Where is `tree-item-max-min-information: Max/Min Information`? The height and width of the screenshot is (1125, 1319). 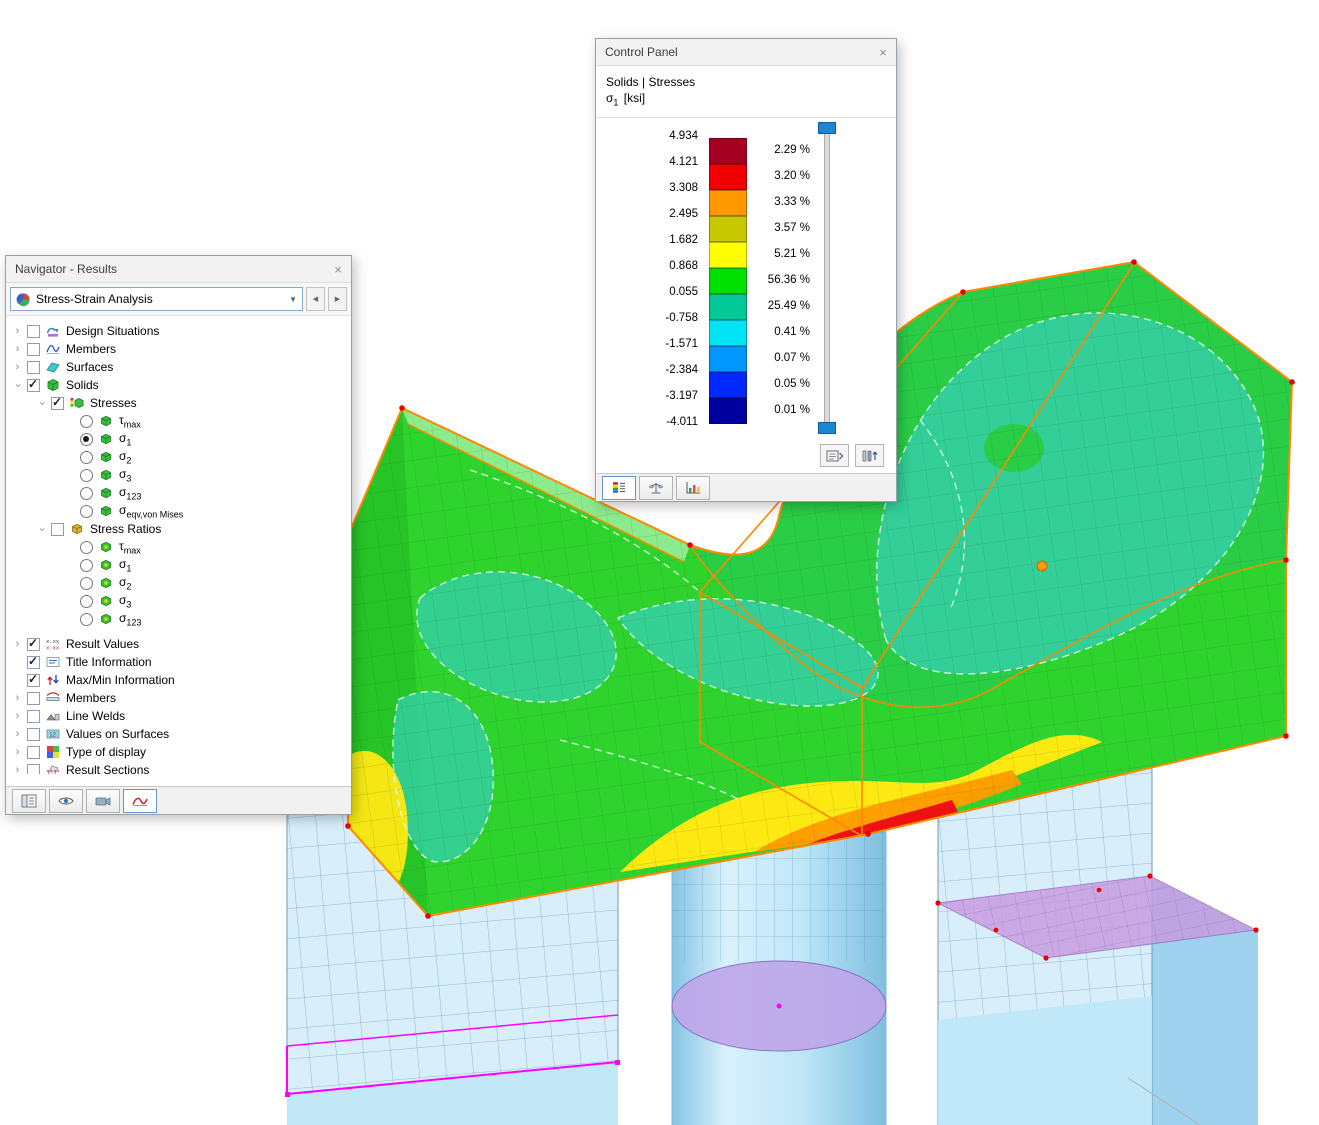 tree-item-max-min-information: Max/Min Information is located at coordinates (178, 680).